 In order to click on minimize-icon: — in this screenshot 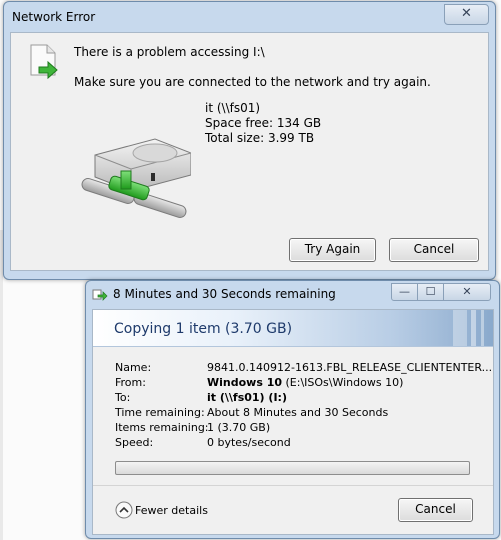, I will do `click(404, 291)`.